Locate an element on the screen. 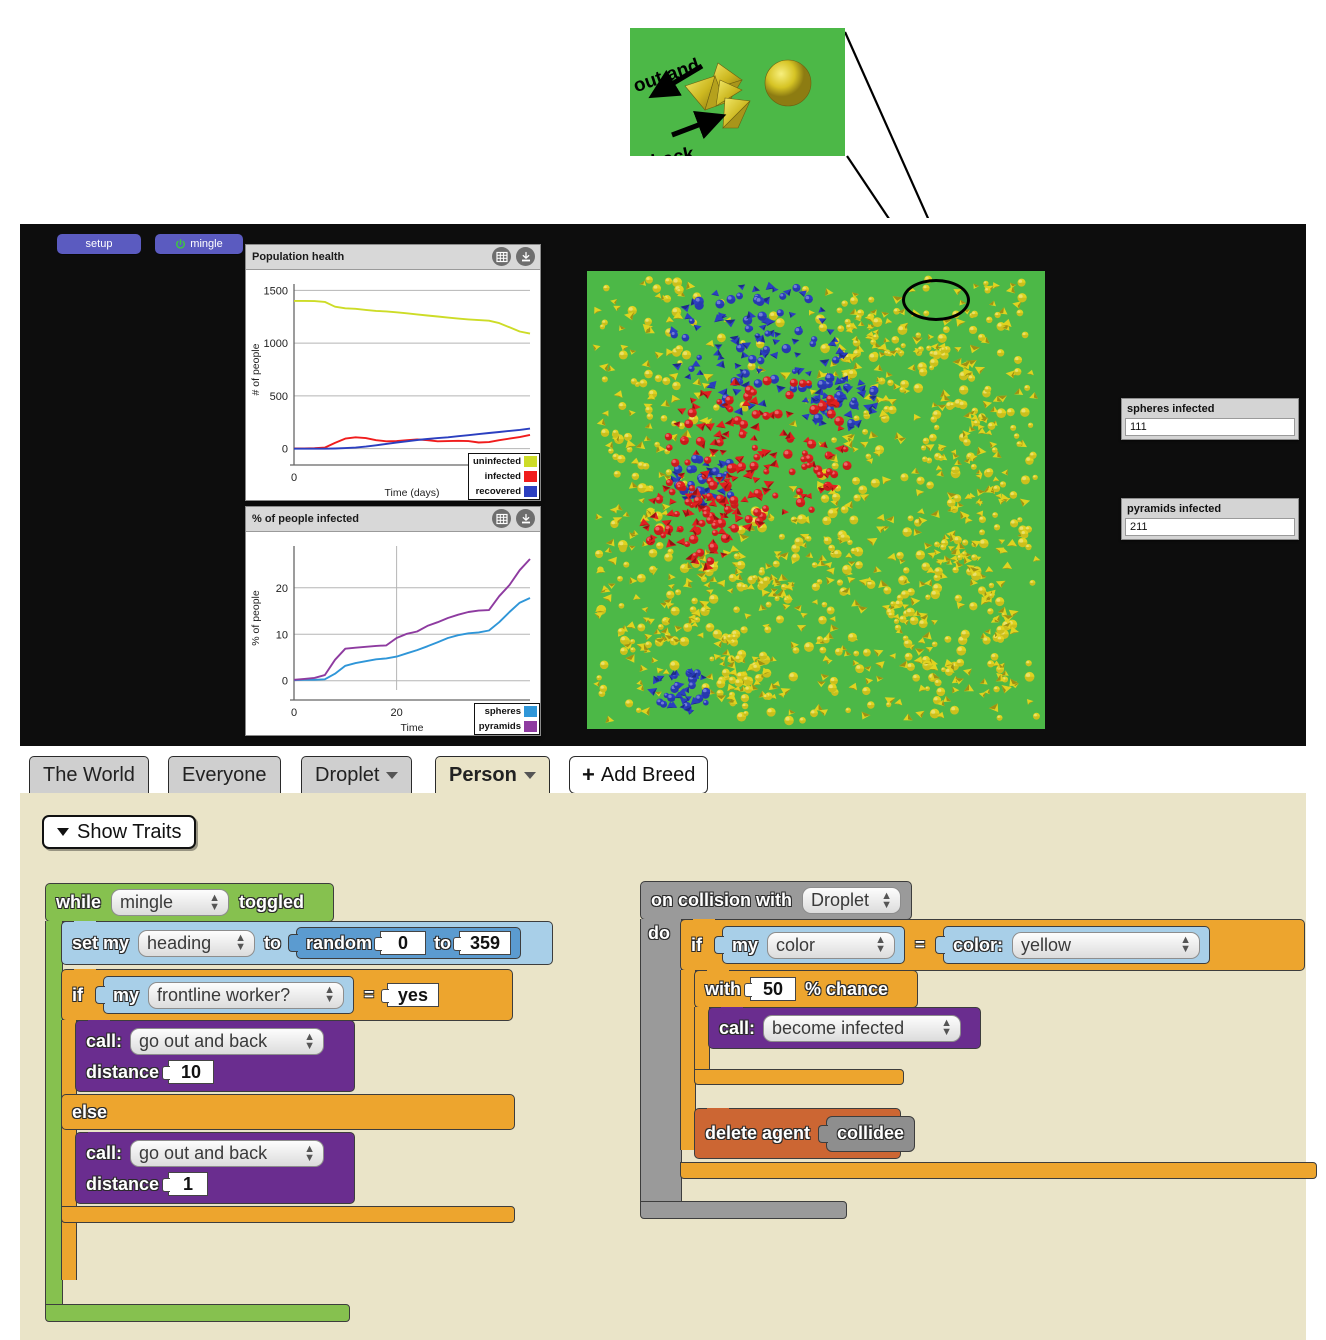 Image resolution: width=1326 pixels, height=1340 pixels. block-my-color: my color ▲ ▼ is located at coordinates (814, 945).